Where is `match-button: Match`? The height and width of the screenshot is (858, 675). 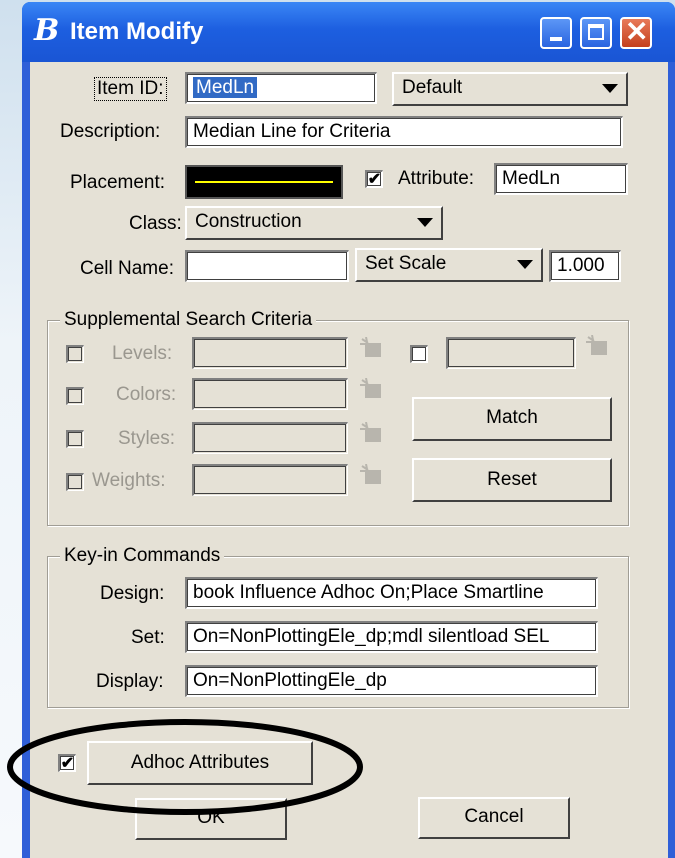
match-button: Match is located at coordinates (512, 419).